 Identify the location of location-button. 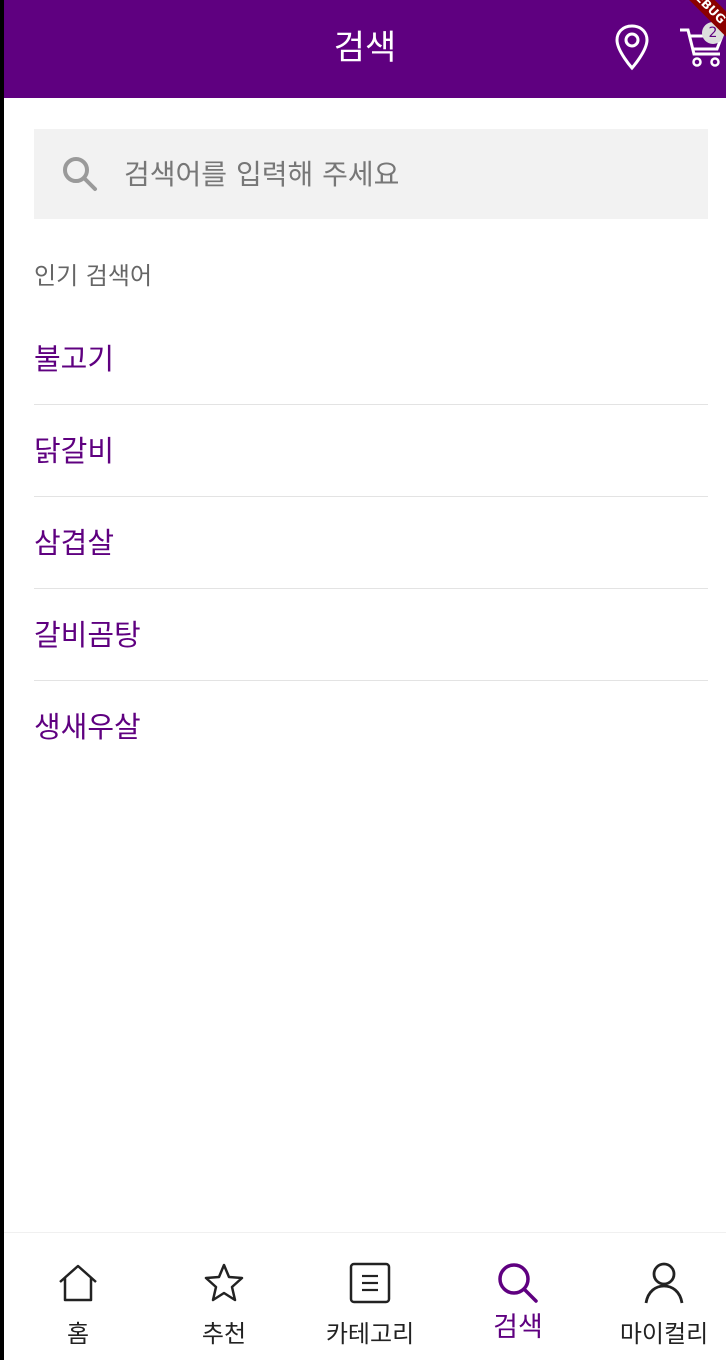
(632, 48).